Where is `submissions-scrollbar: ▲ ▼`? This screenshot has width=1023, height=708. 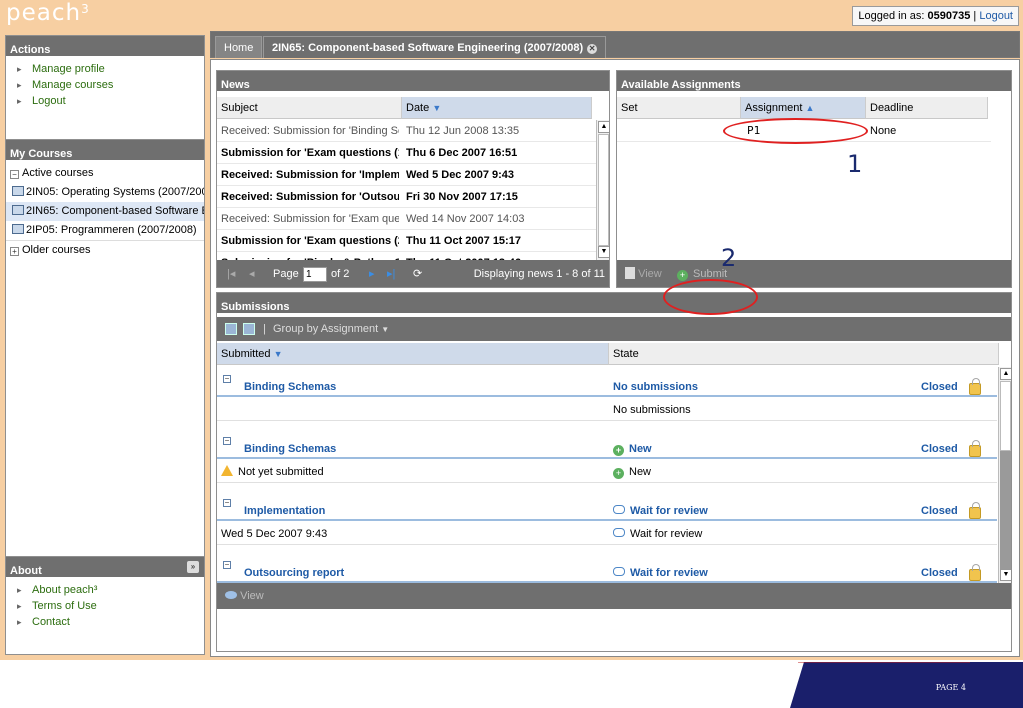 submissions-scrollbar: ▲ ▼ is located at coordinates (1004, 475).